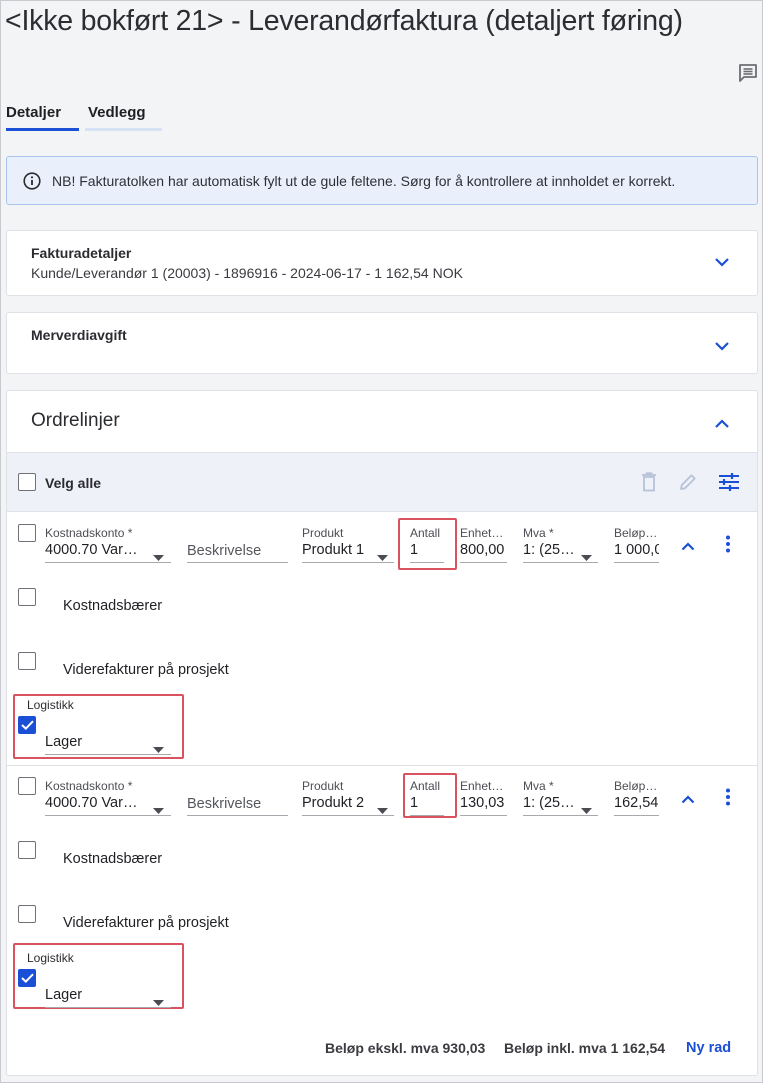 The width and height of the screenshot is (763, 1083). What do you see at coordinates (85, 742) in the screenshot?
I see `line-1-warehouse-value: Lager` at bounding box center [85, 742].